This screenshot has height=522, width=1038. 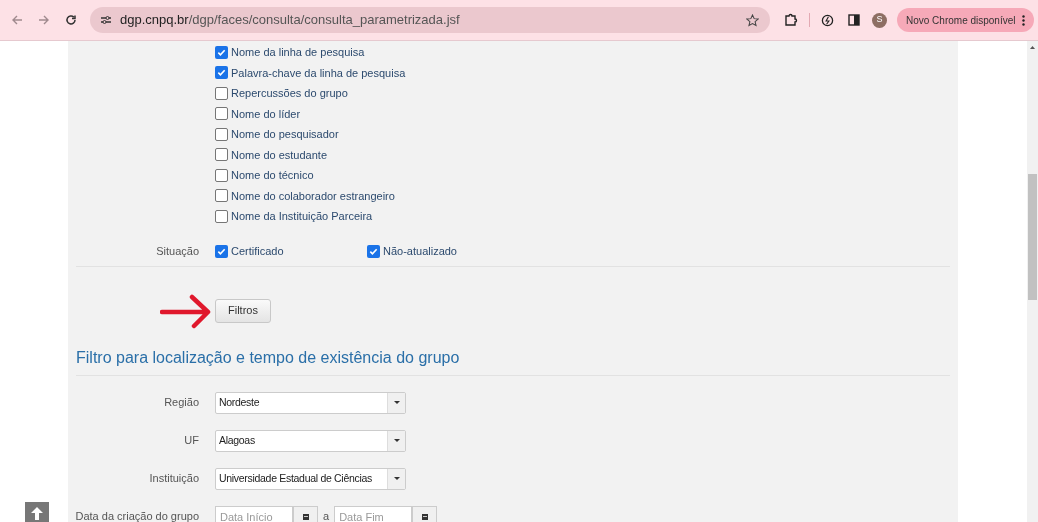 I want to click on star-icon, so click(x=752, y=20).